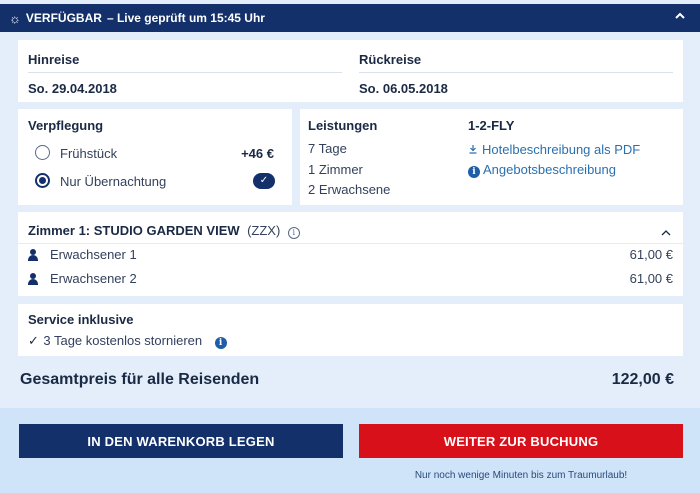 This screenshot has height=493, width=700. What do you see at coordinates (350, 18) in the screenshot?
I see `availability-header: ☼ VERFÜGBAR – Live geprüft um 15:45 Uhr` at bounding box center [350, 18].